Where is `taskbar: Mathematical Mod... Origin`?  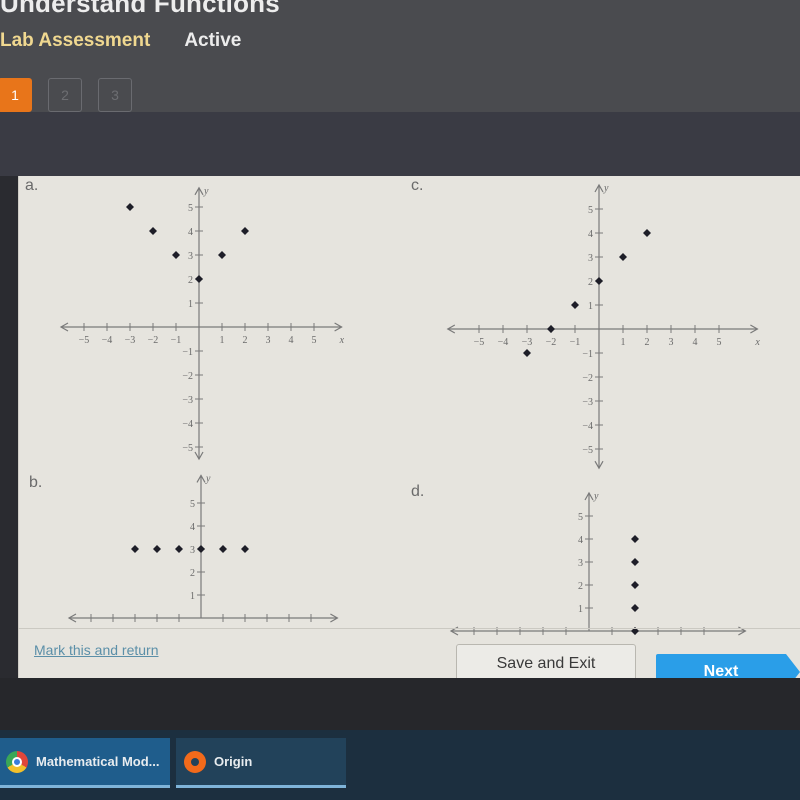 taskbar: Mathematical Mod... Origin is located at coordinates (400, 765).